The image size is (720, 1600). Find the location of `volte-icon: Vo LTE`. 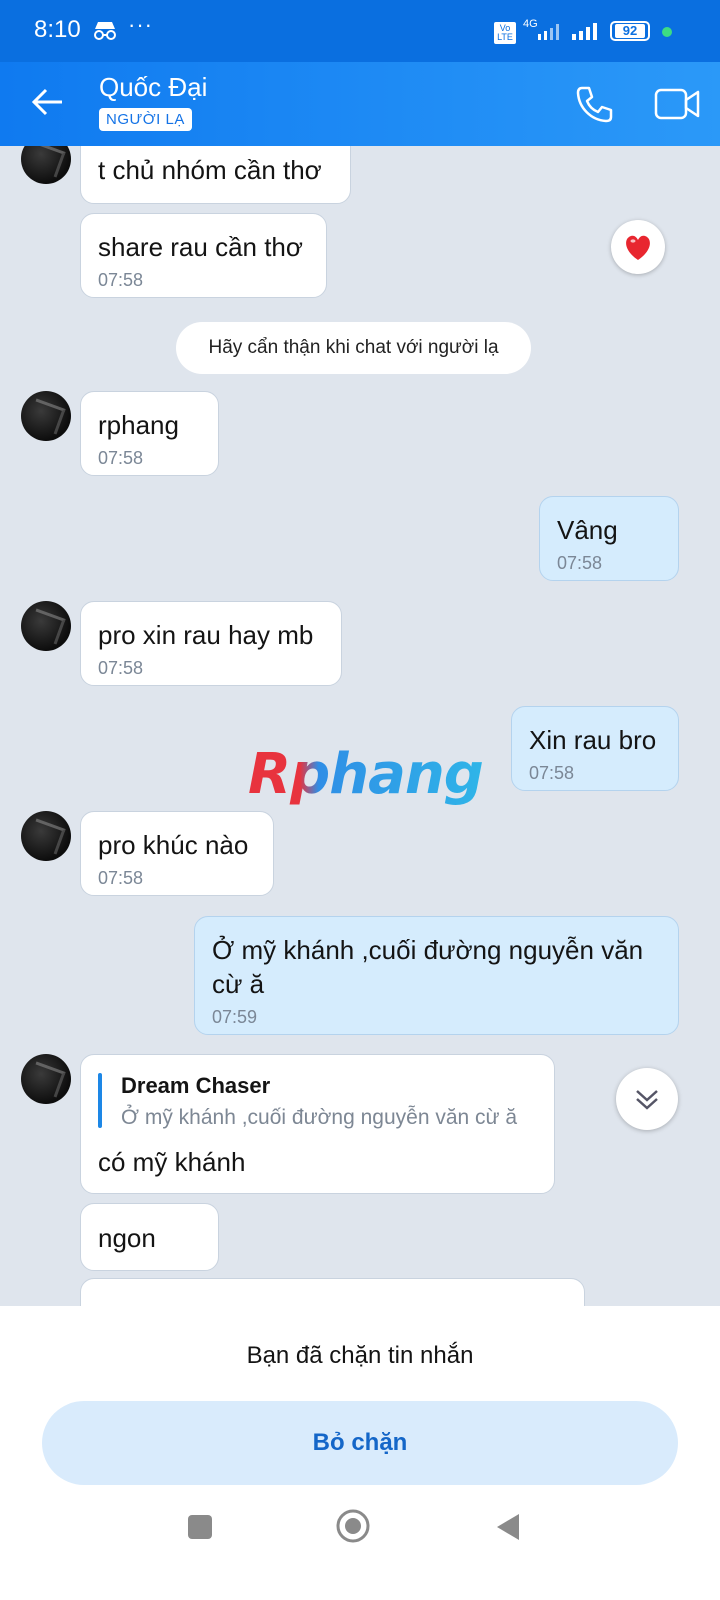

volte-icon: Vo LTE is located at coordinates (505, 33).